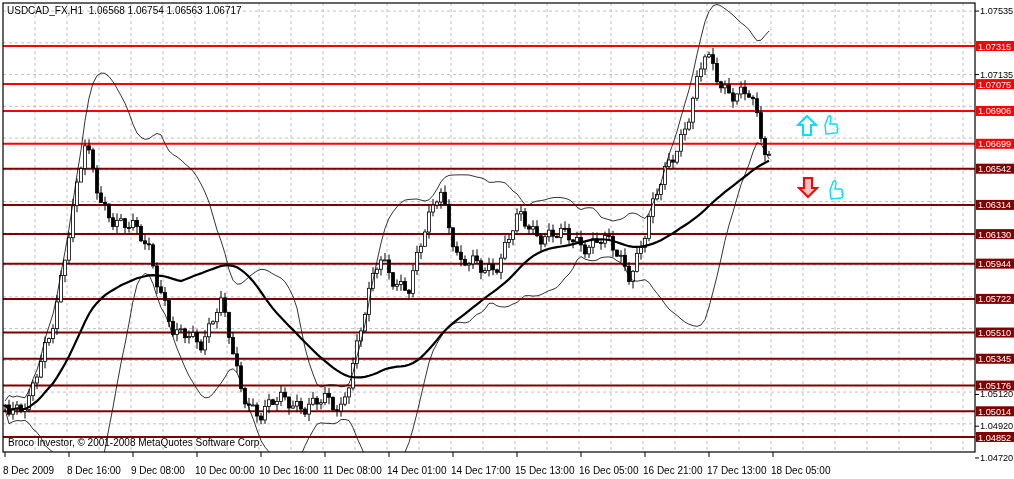 The height and width of the screenshot is (479, 1014). What do you see at coordinates (994, 394) in the screenshot?
I see `price-tick: 1.05120` at bounding box center [994, 394].